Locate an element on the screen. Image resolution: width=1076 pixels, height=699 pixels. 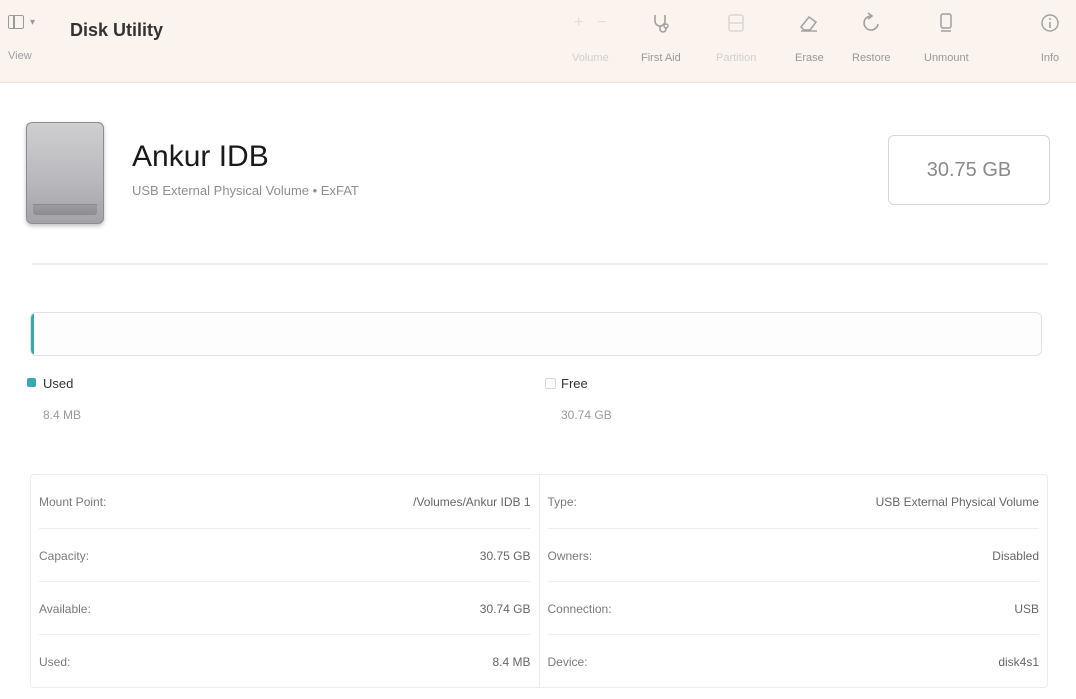
partition-button: Partition is located at coordinates (736, 39).